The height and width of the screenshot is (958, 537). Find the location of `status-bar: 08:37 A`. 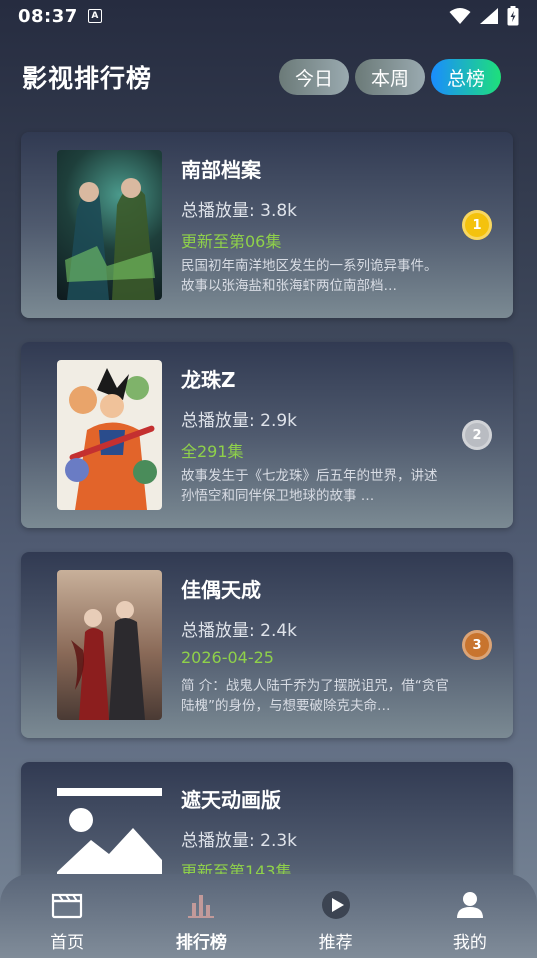

status-bar: 08:37 A is located at coordinates (268, 16).